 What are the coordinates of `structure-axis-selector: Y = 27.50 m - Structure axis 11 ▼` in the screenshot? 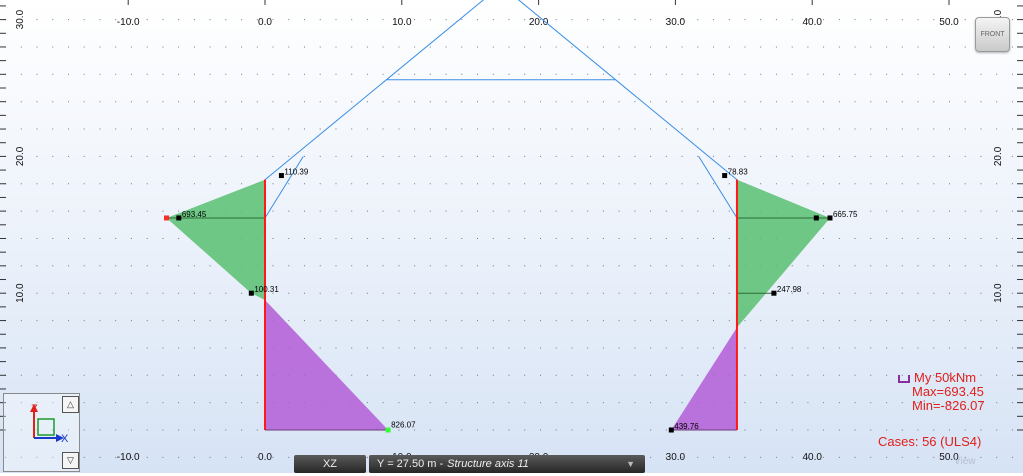 It's located at (507, 464).